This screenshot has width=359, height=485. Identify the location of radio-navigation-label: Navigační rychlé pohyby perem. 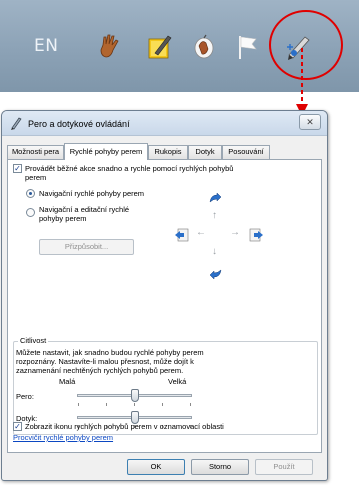
(92, 193).